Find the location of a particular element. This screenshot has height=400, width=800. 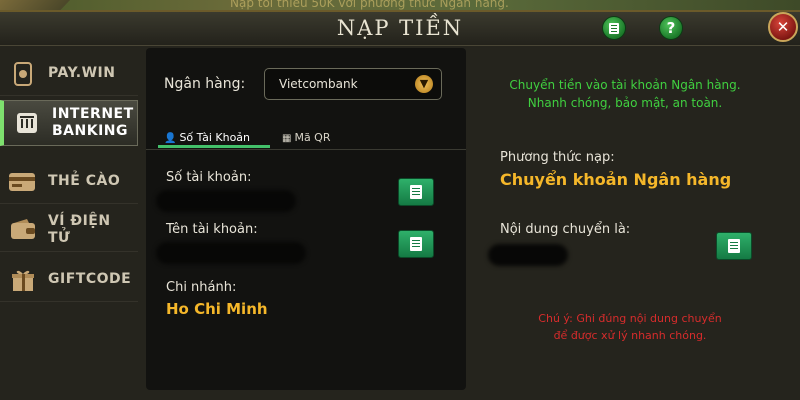

warning-line-1: Chú ý: Ghi đúng nội dung chuyển is located at coordinates (630, 318).